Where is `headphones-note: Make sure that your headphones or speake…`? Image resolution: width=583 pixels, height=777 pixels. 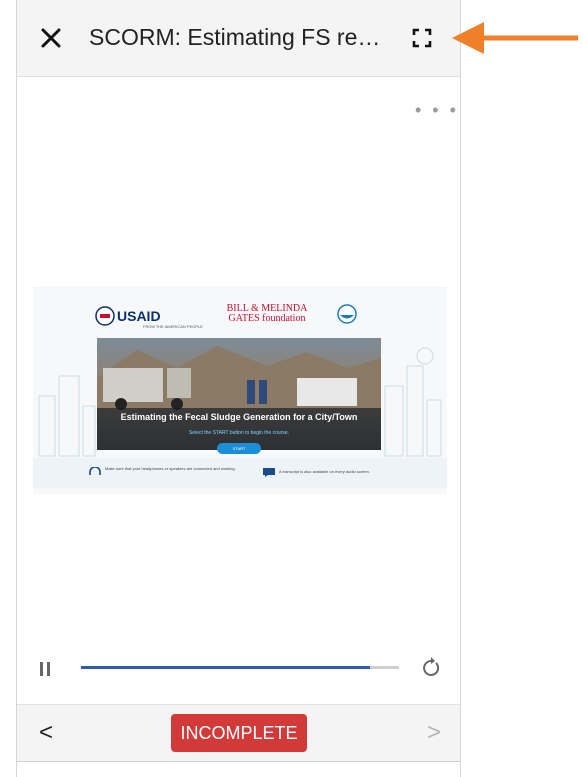 headphones-note: Make sure that your headphones or speake… is located at coordinates (170, 468).